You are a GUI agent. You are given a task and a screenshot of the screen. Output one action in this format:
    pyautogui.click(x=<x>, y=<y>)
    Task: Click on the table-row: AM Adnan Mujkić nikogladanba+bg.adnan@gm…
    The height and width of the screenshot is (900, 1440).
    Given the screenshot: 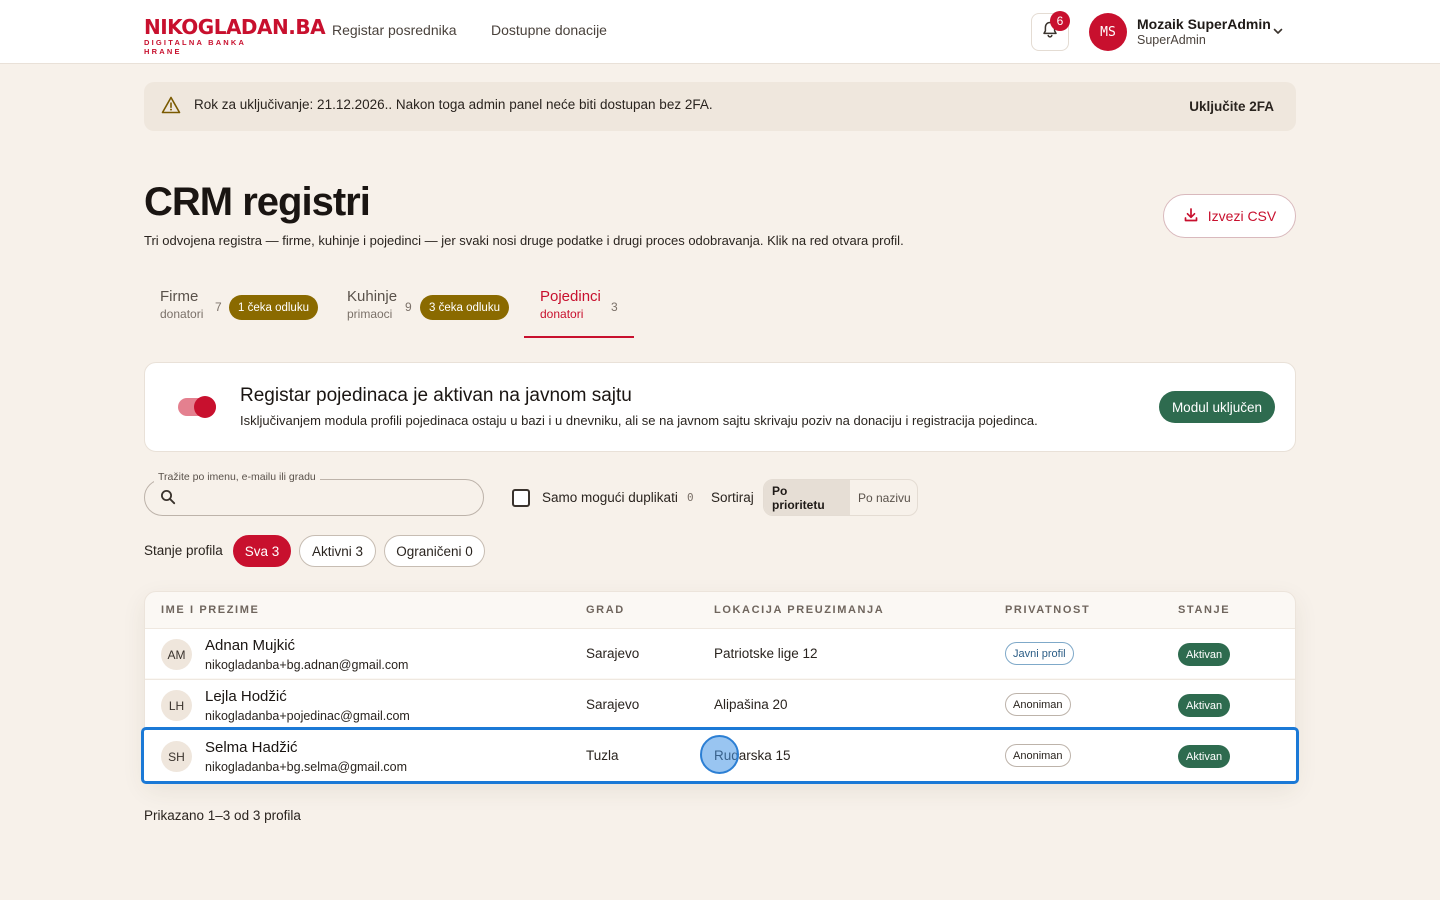 What is the action you would take?
    pyautogui.click(x=720, y=653)
    